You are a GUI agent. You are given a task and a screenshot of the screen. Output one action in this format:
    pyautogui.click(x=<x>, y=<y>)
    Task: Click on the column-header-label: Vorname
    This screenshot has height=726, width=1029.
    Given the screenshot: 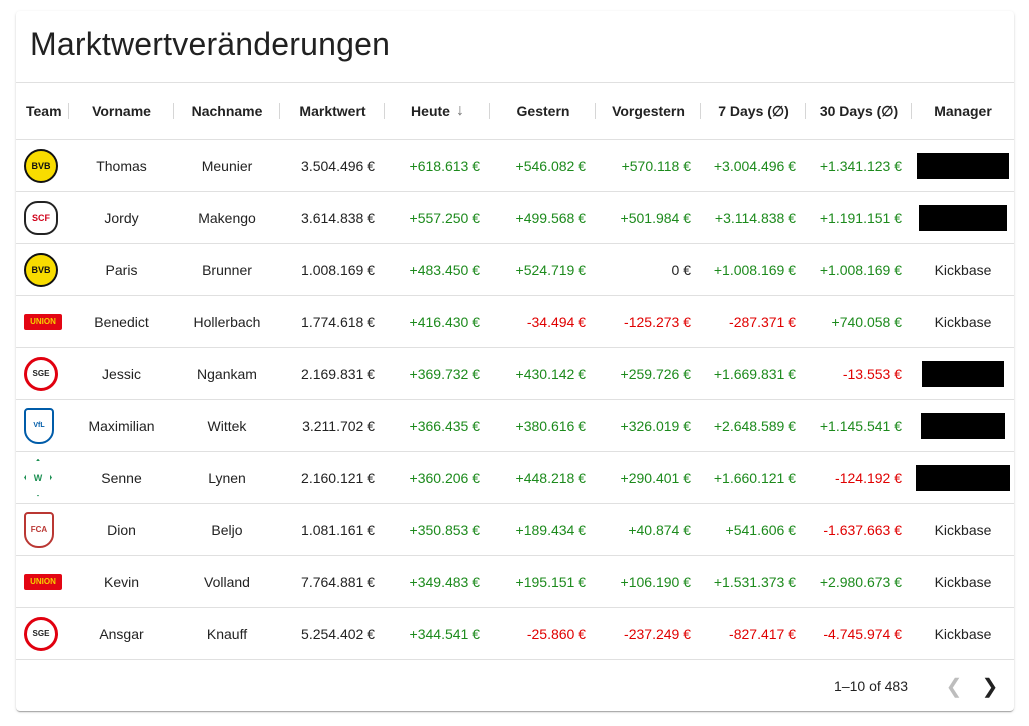 What is the action you would take?
    pyautogui.click(x=121, y=111)
    